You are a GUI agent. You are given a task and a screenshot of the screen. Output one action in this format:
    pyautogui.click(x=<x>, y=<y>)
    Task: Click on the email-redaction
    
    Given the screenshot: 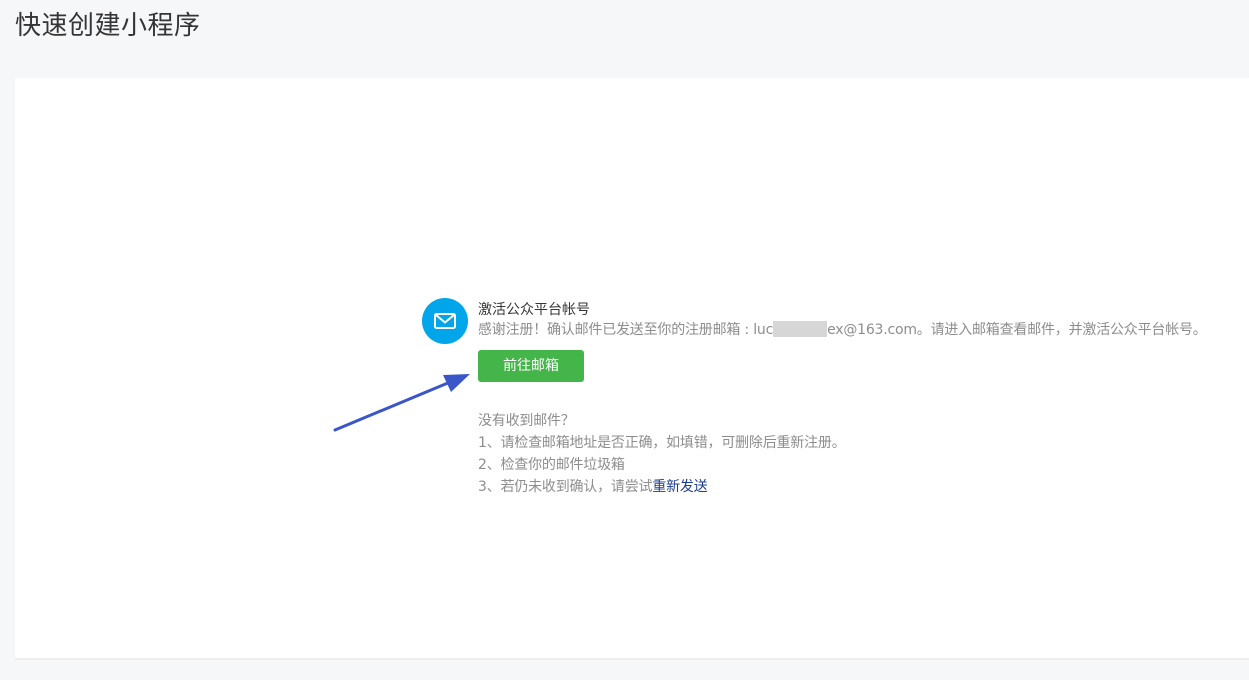 What is the action you would take?
    pyautogui.click(x=800, y=329)
    